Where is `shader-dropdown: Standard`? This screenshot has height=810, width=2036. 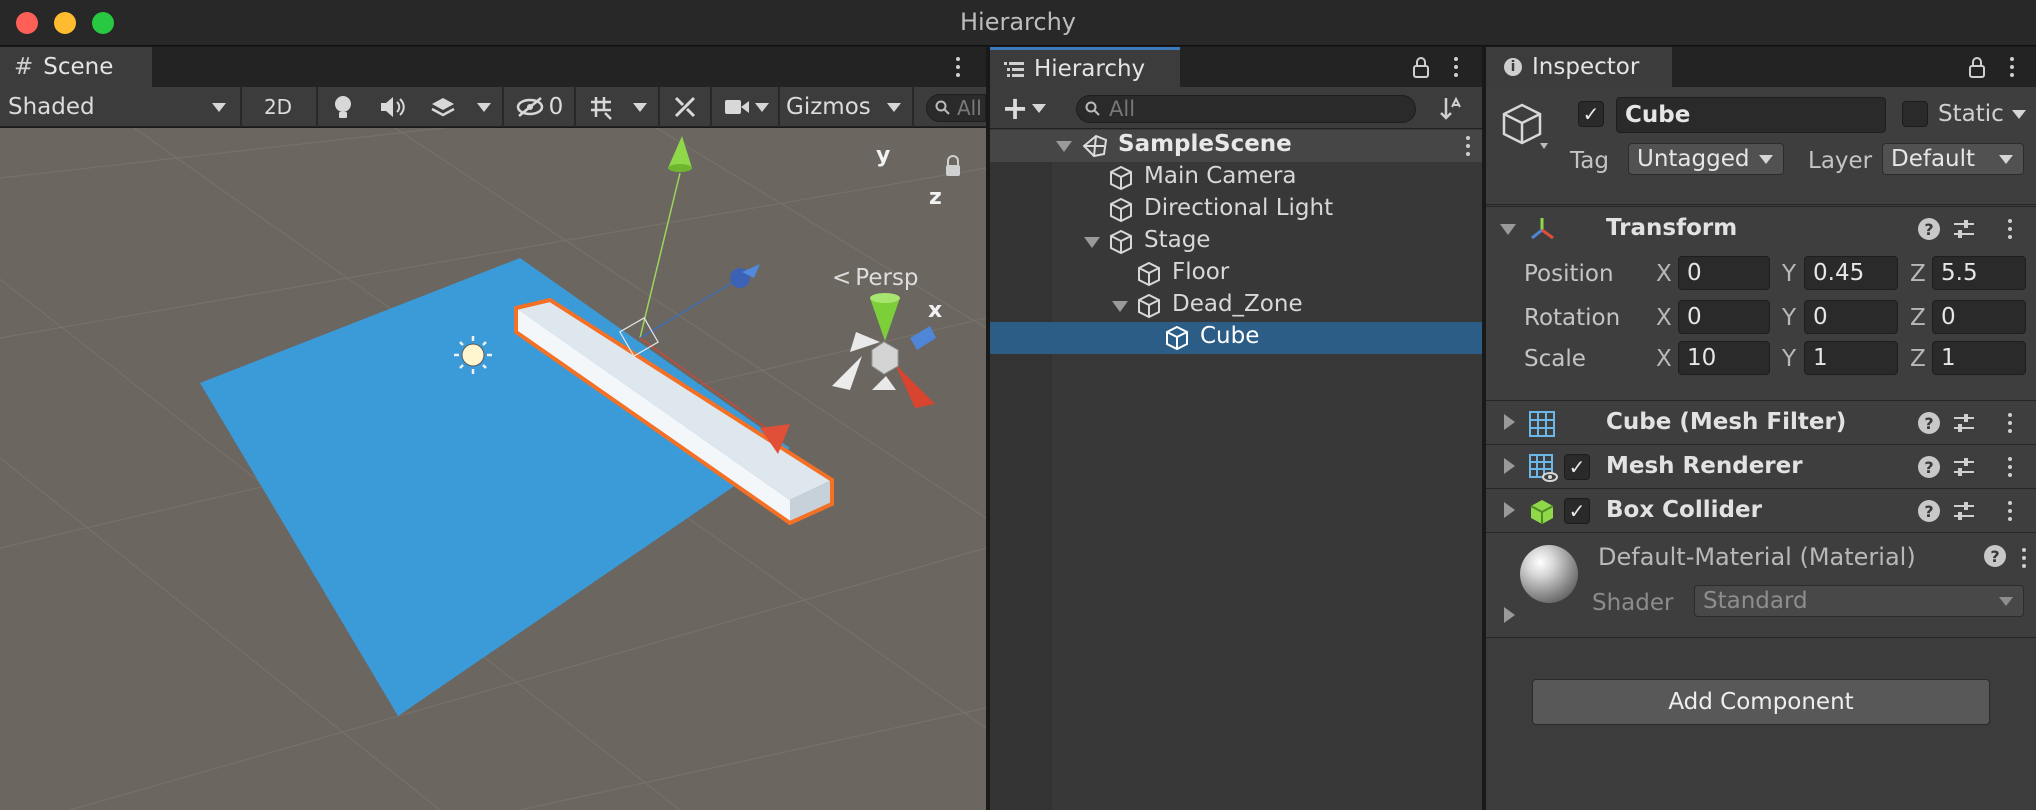
shader-dropdown: Standard is located at coordinates (1859, 601).